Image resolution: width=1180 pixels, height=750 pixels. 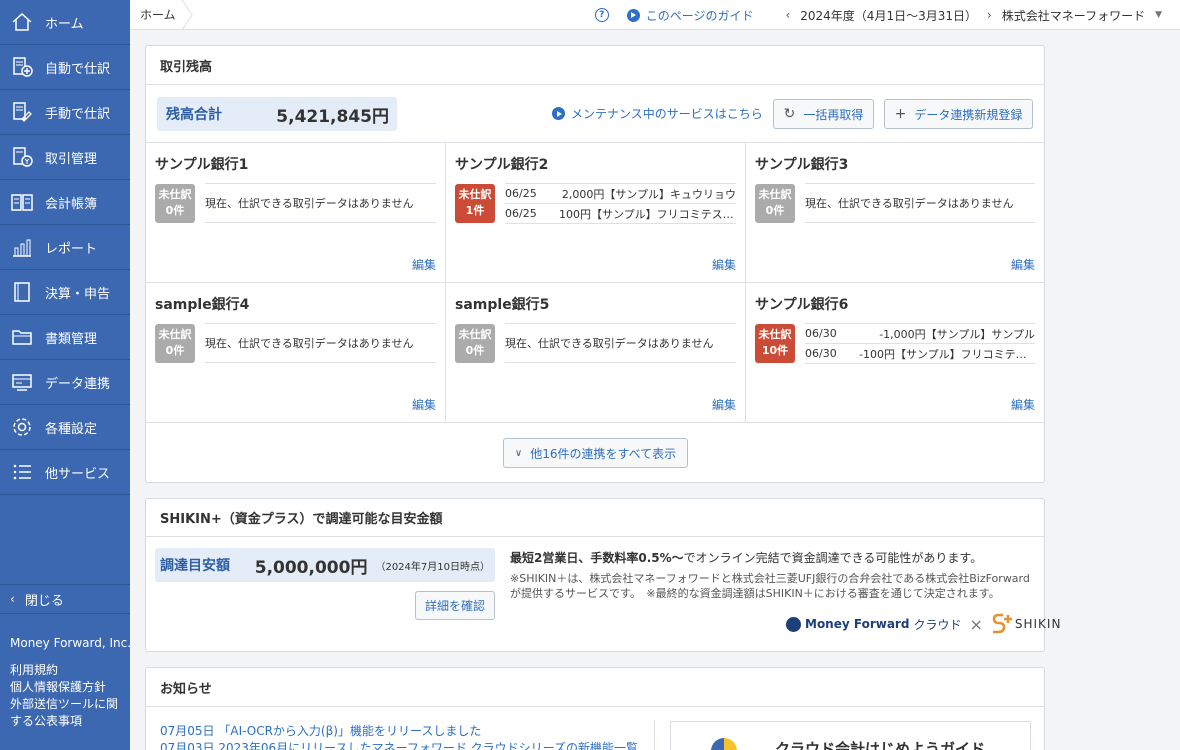 I want to click on breadcrumb: ホーム, so click(x=158, y=15).